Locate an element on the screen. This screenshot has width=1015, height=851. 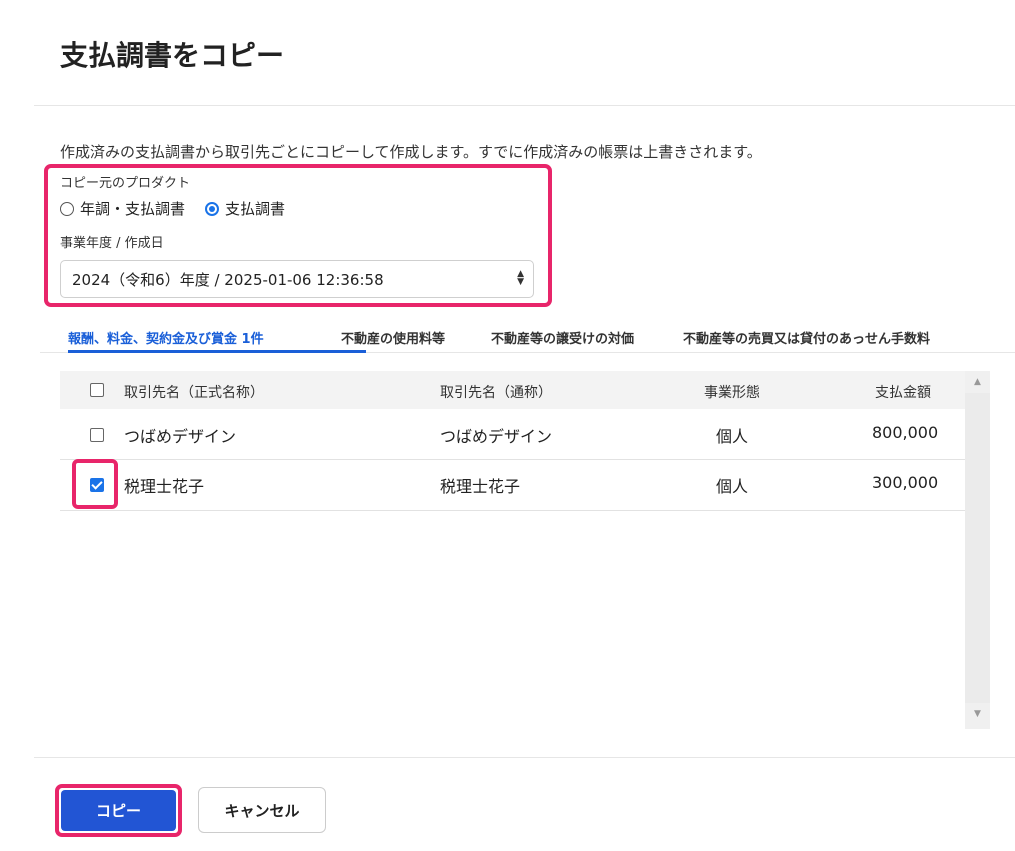
table-scrollbar: ▲ ▼ is located at coordinates (977, 550).